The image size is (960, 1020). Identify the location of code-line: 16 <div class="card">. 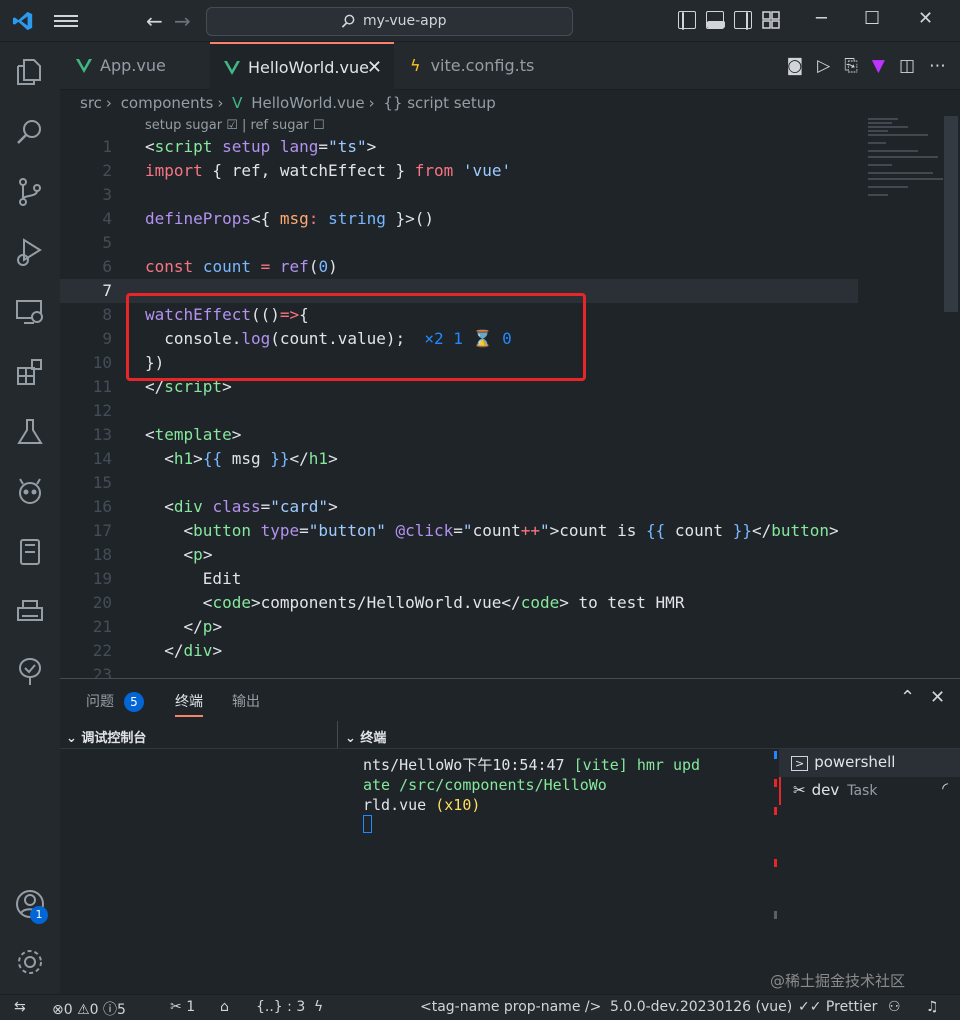
(215, 506).